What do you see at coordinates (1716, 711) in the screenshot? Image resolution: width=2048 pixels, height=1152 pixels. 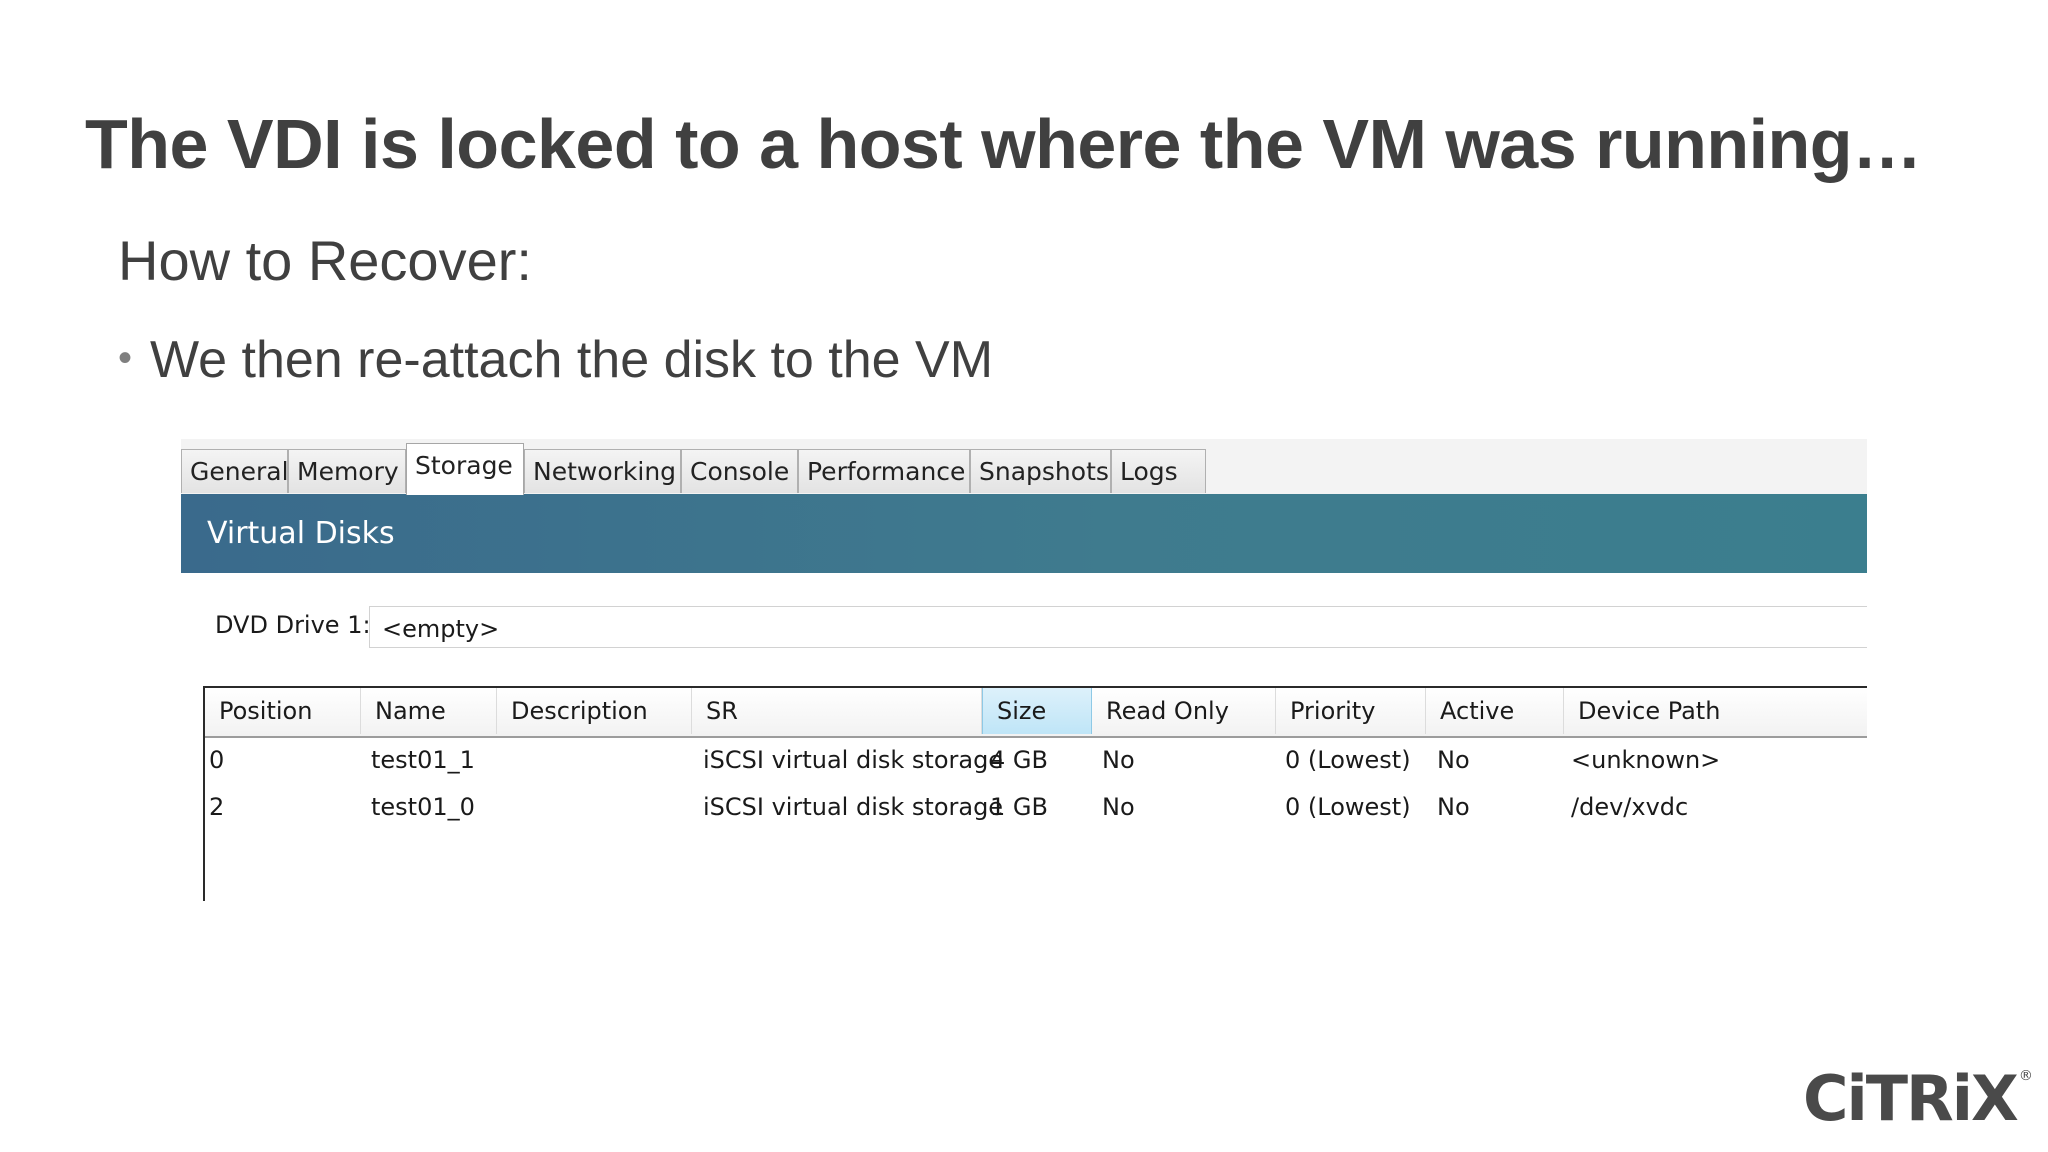 I see `column-device-path: Device Path` at bounding box center [1716, 711].